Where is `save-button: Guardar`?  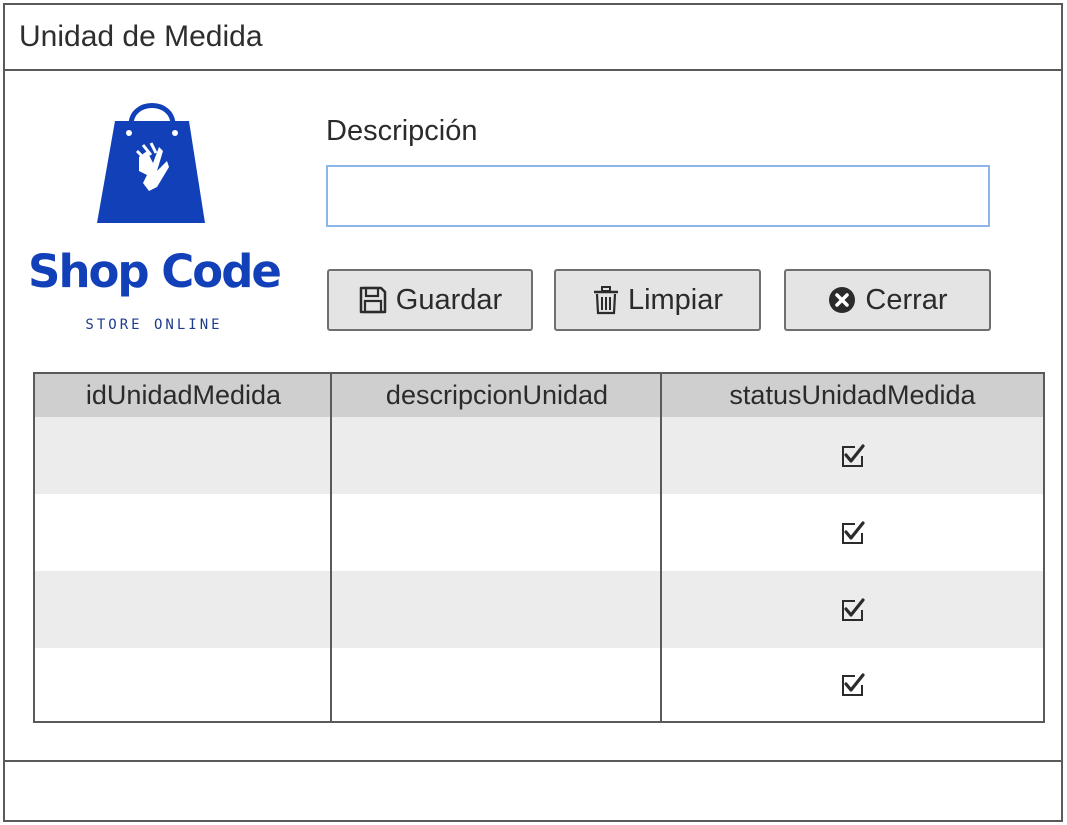
save-button: Guardar is located at coordinates (430, 300).